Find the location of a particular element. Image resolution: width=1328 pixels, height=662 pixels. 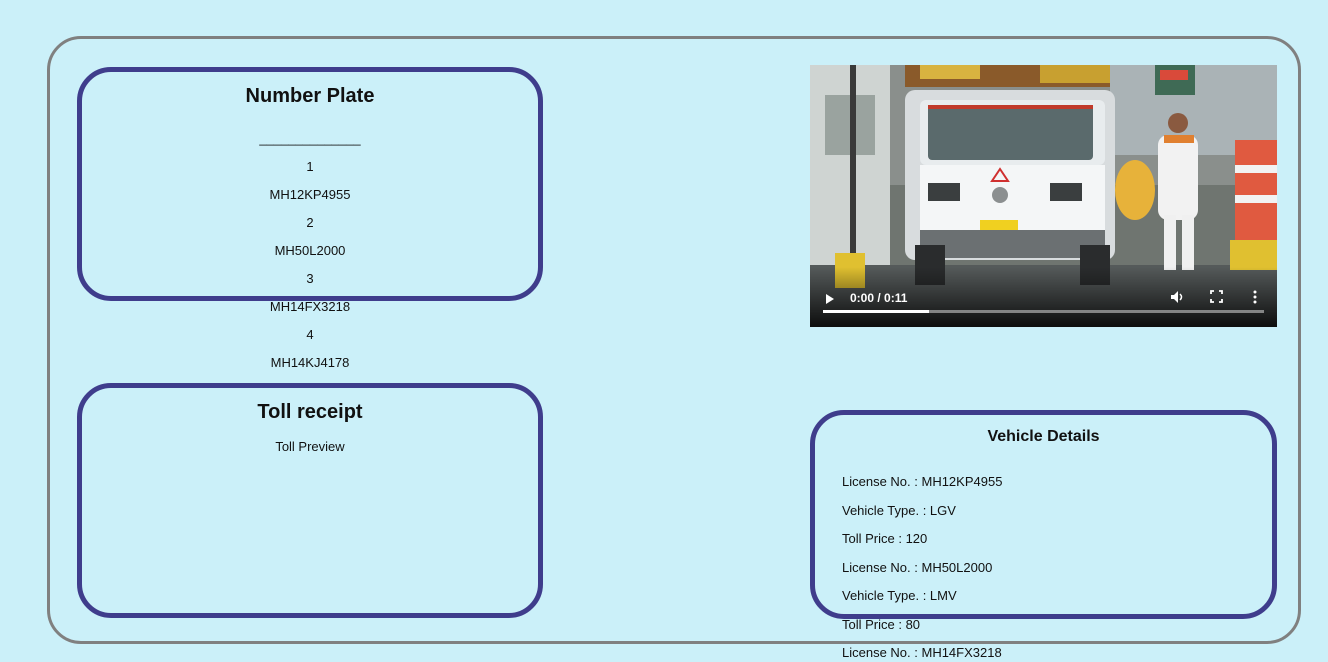

plate-index: 4 is located at coordinates (310, 334).